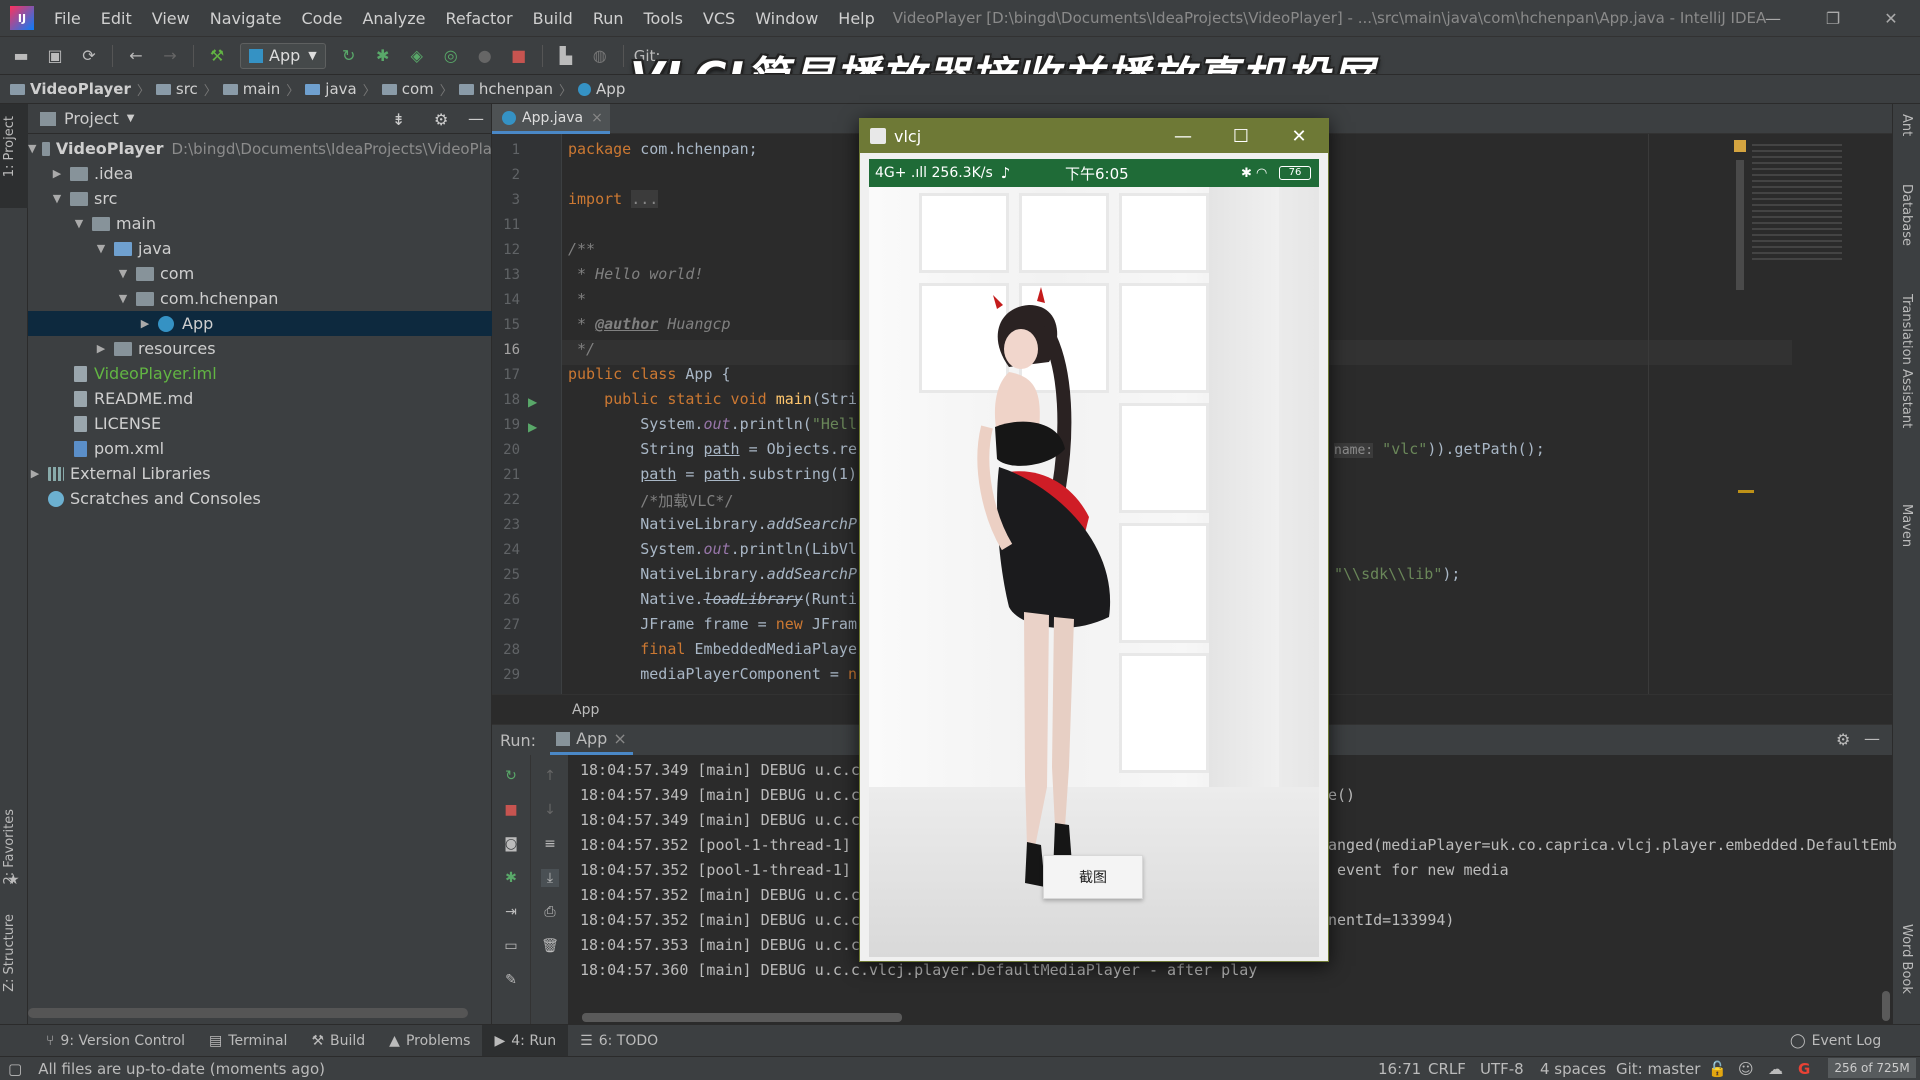 The width and height of the screenshot is (1920, 1080). I want to click on tree-item-java: ▼ java, so click(260, 248).